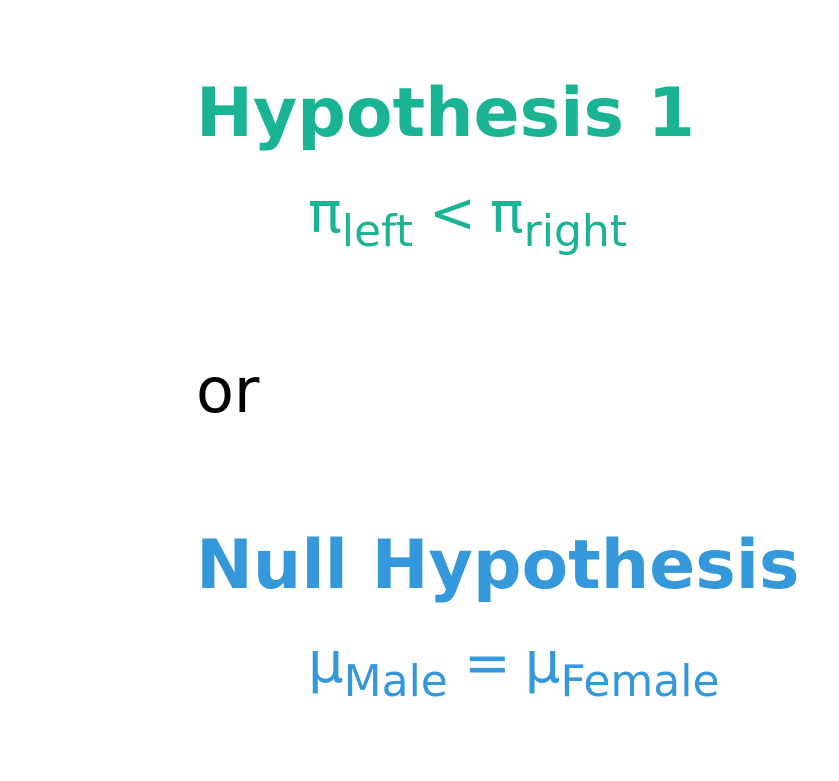 The width and height of the screenshot is (839, 781). What do you see at coordinates (325, 213) in the screenshot?
I see `hypothesis-1-lhs-symbol: π` at bounding box center [325, 213].